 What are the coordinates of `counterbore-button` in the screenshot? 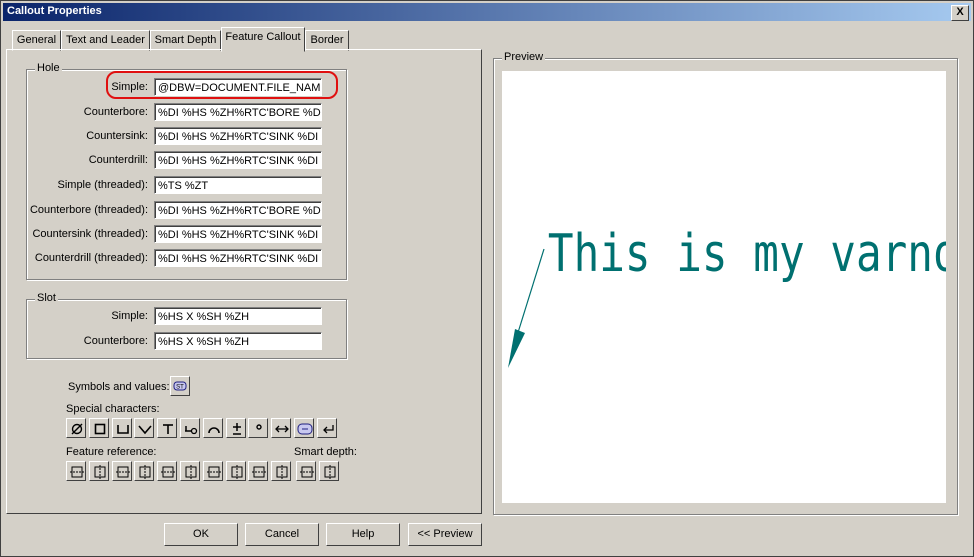 It's located at (121, 428).